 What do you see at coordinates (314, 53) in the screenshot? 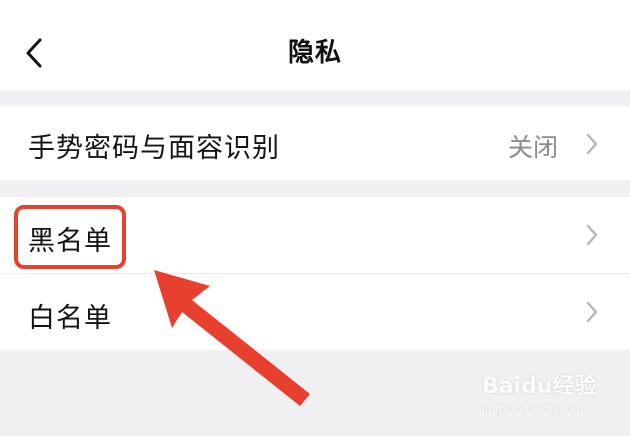
I see `page-title: 隐私` at bounding box center [314, 53].